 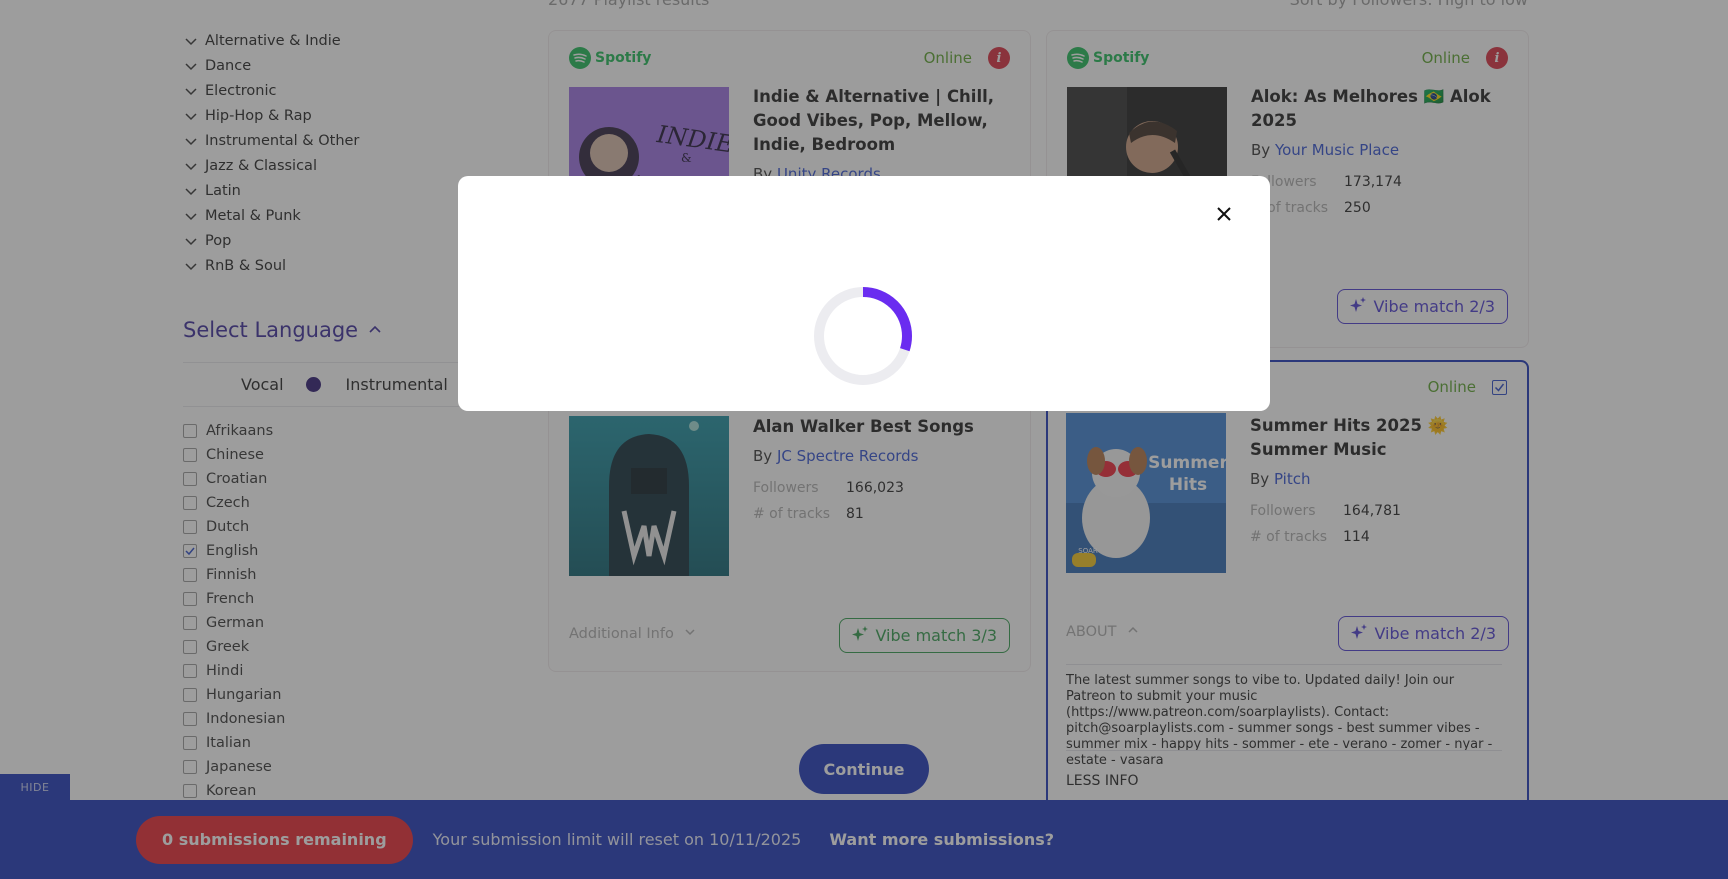 I want to click on close-icon, so click(x=1224, y=214).